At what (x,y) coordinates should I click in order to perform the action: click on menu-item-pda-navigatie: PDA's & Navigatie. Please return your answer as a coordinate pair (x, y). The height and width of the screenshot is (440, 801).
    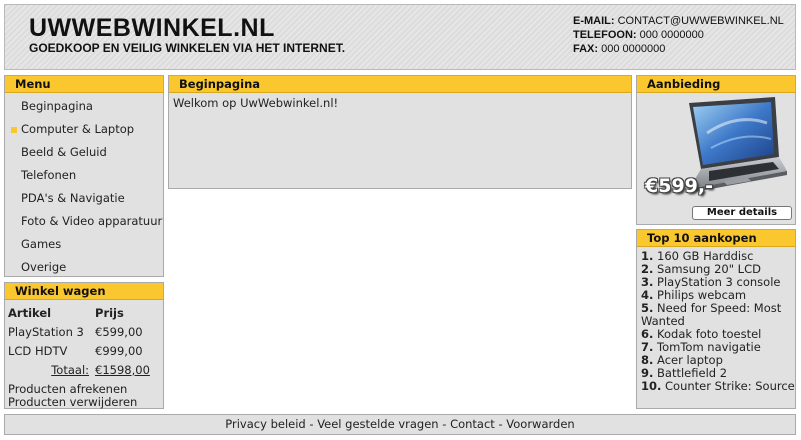
    Looking at the image, I should click on (84, 198).